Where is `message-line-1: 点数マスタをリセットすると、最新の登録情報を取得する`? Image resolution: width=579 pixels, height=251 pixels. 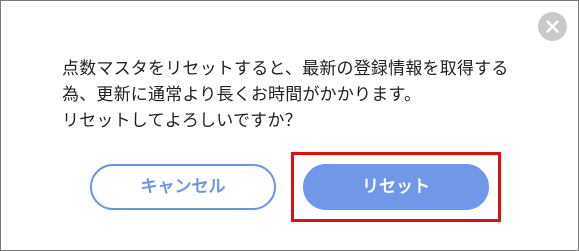 message-line-1: 点数マスタをリセットすると、最新の登録情報を取得する is located at coordinates (285, 69).